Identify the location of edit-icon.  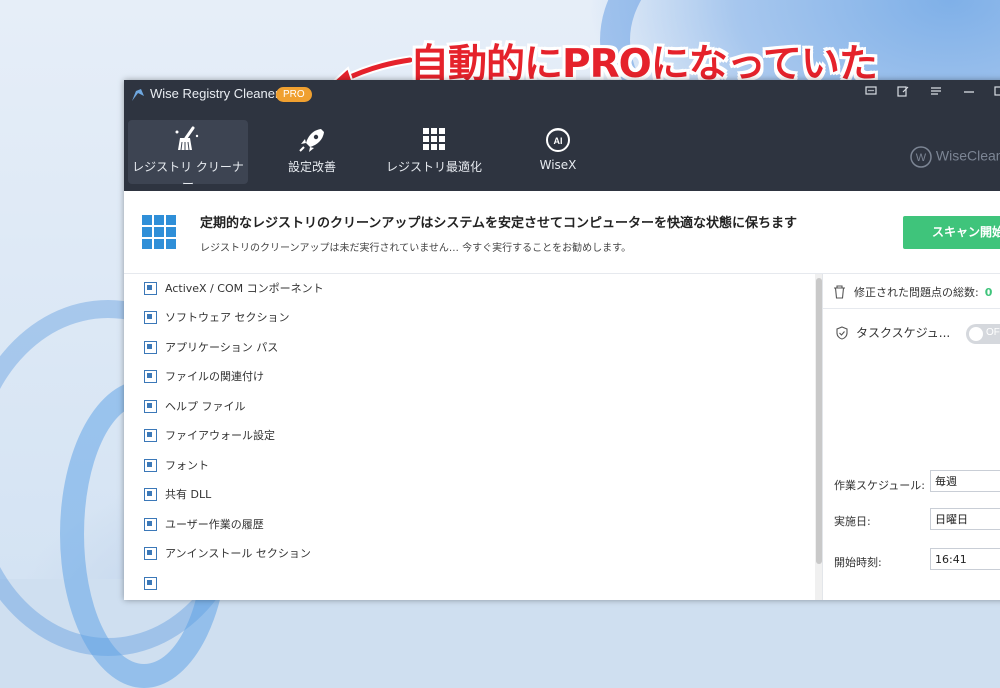
(903, 93).